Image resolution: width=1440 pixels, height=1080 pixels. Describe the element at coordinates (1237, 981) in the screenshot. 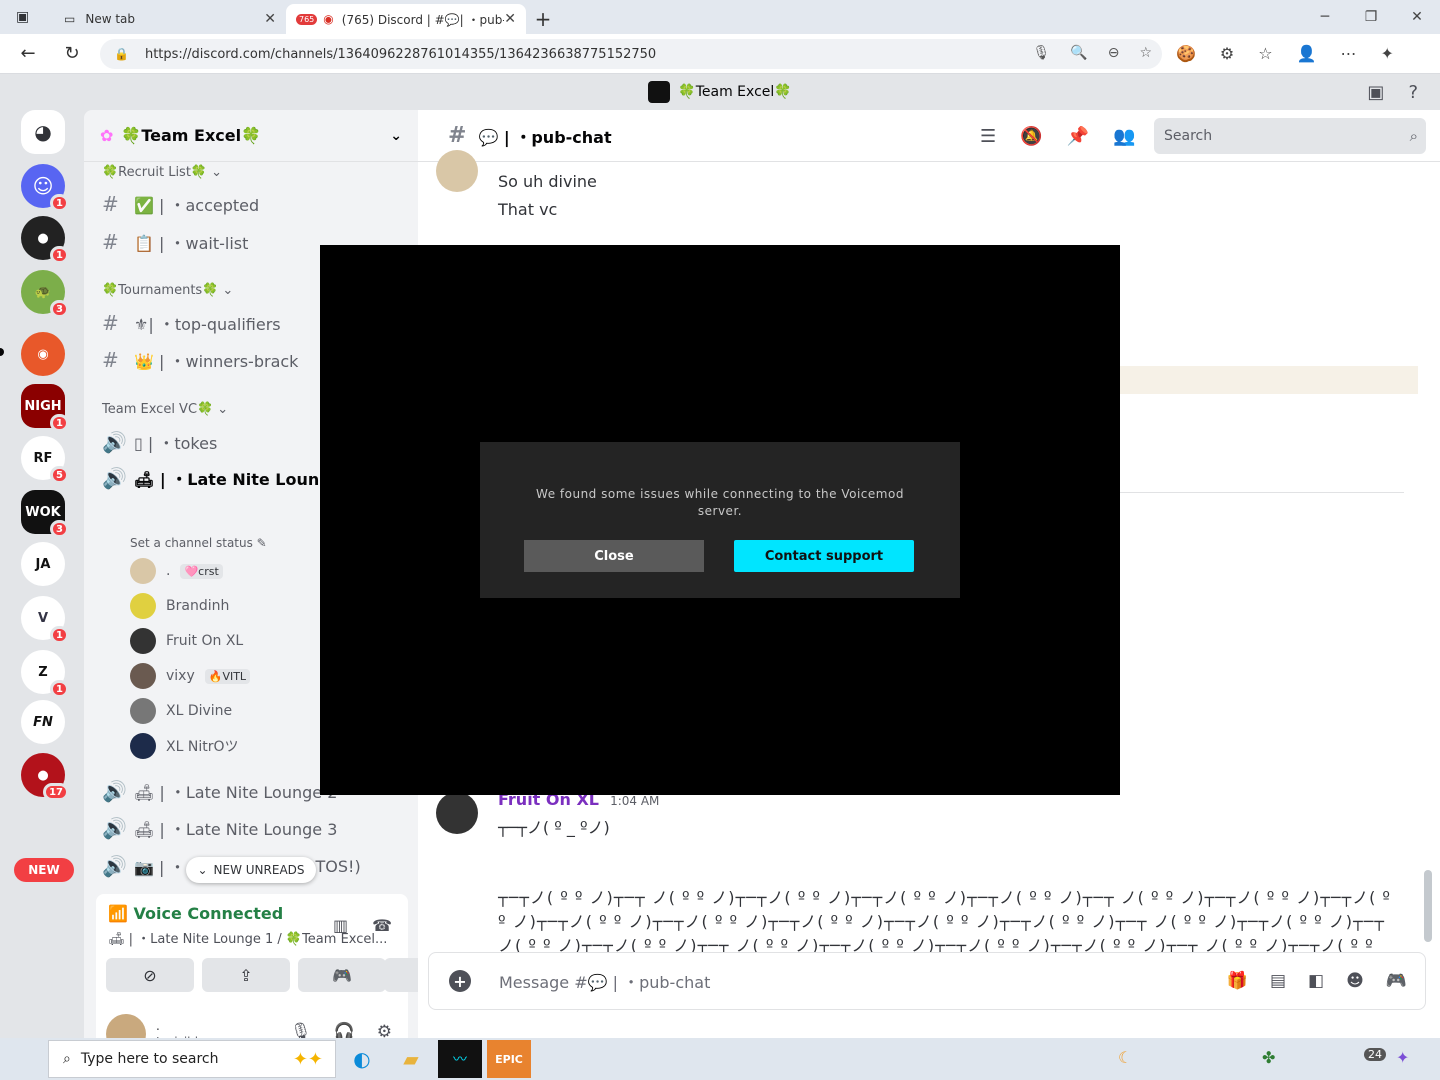

I see `gift-icon: 🎁` at that location.